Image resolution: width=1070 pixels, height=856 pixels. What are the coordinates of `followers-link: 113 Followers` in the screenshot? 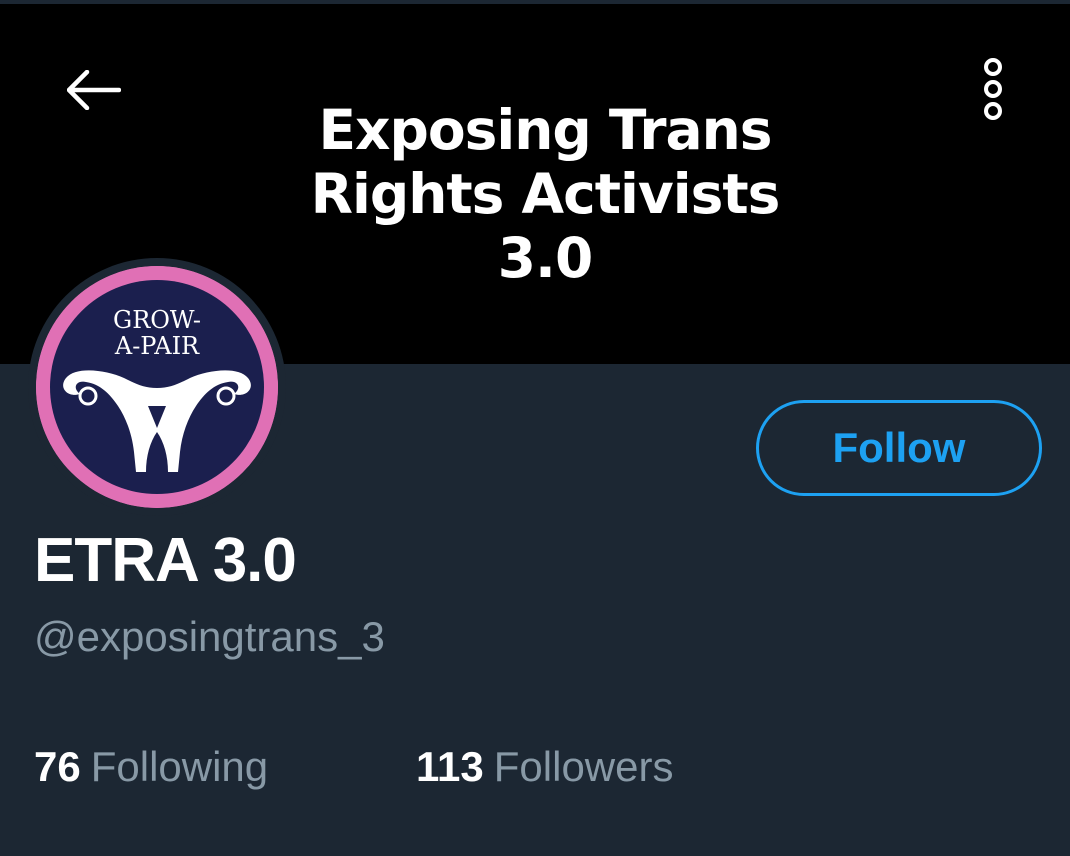 It's located at (544, 767).